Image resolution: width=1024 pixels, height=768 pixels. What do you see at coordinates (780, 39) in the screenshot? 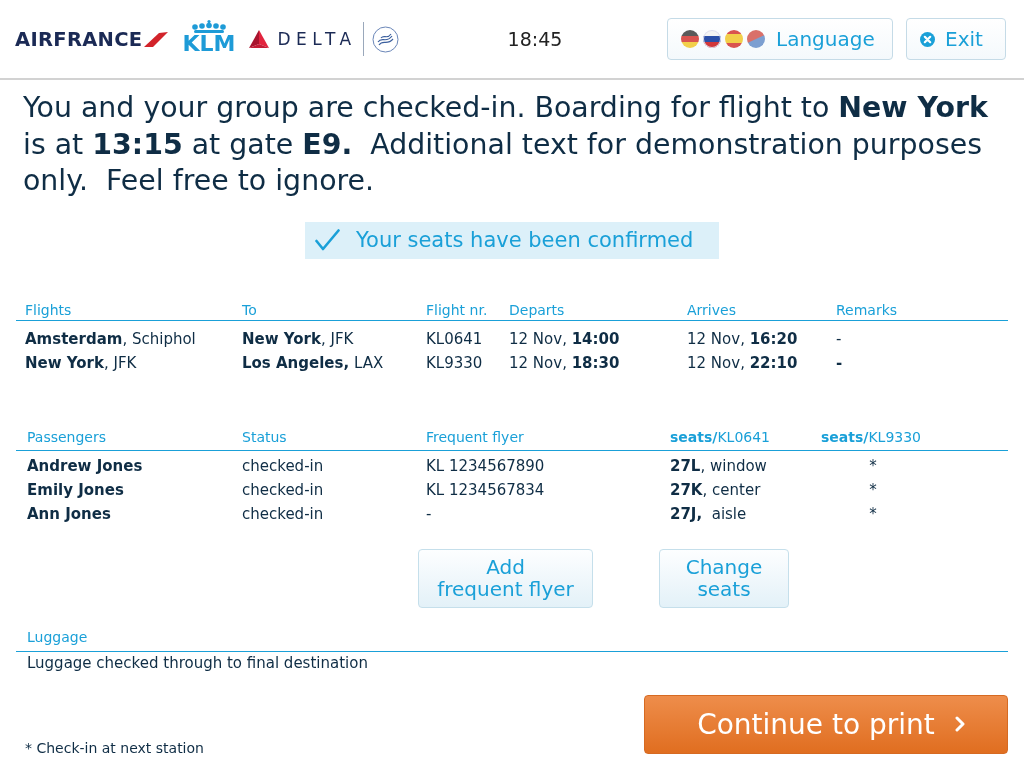
I see `language-button: Language` at bounding box center [780, 39].